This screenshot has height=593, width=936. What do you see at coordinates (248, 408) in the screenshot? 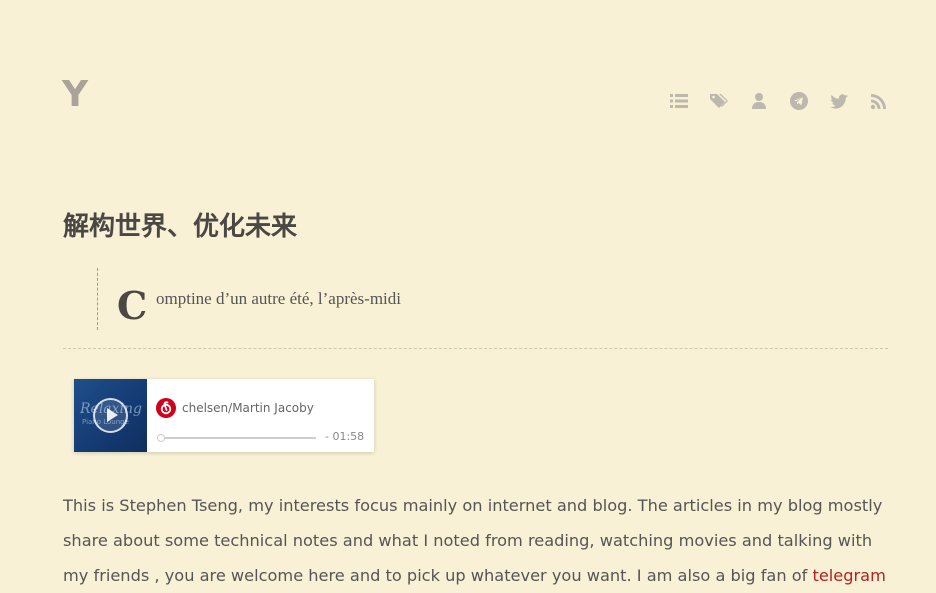
I see `track-title: Jan Michelsen/Martin Jacoby` at bounding box center [248, 408].